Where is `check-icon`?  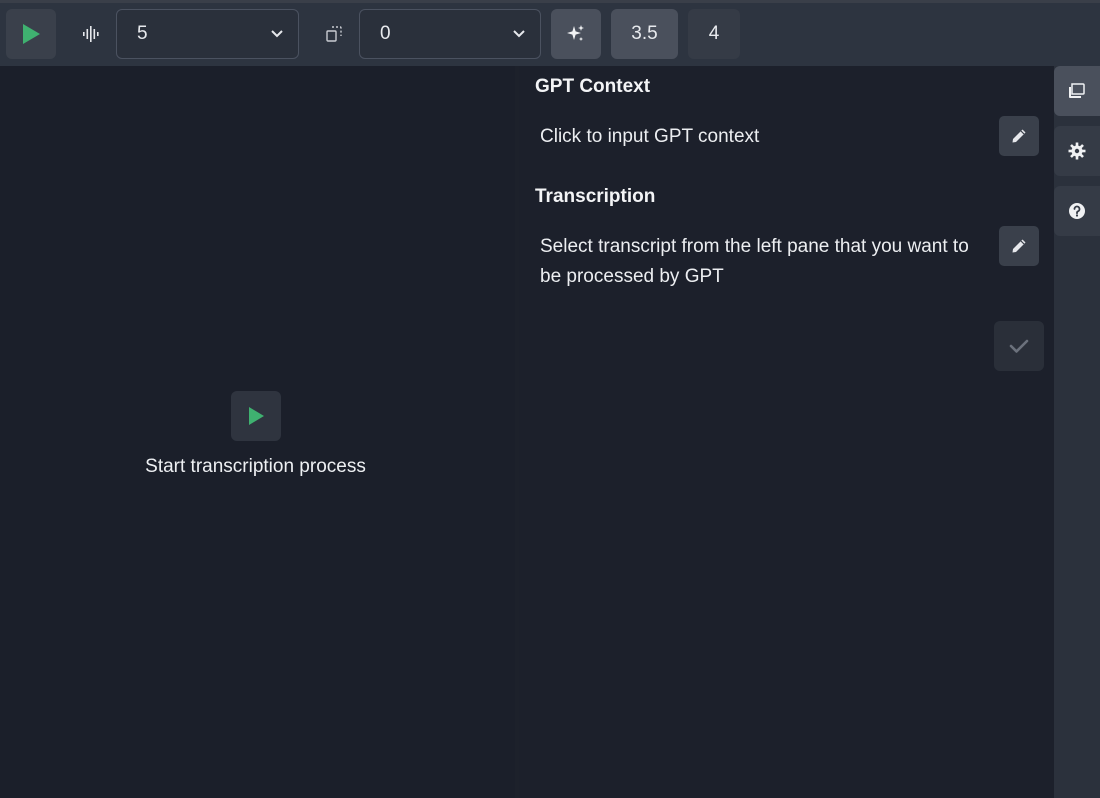
check-icon is located at coordinates (1019, 346).